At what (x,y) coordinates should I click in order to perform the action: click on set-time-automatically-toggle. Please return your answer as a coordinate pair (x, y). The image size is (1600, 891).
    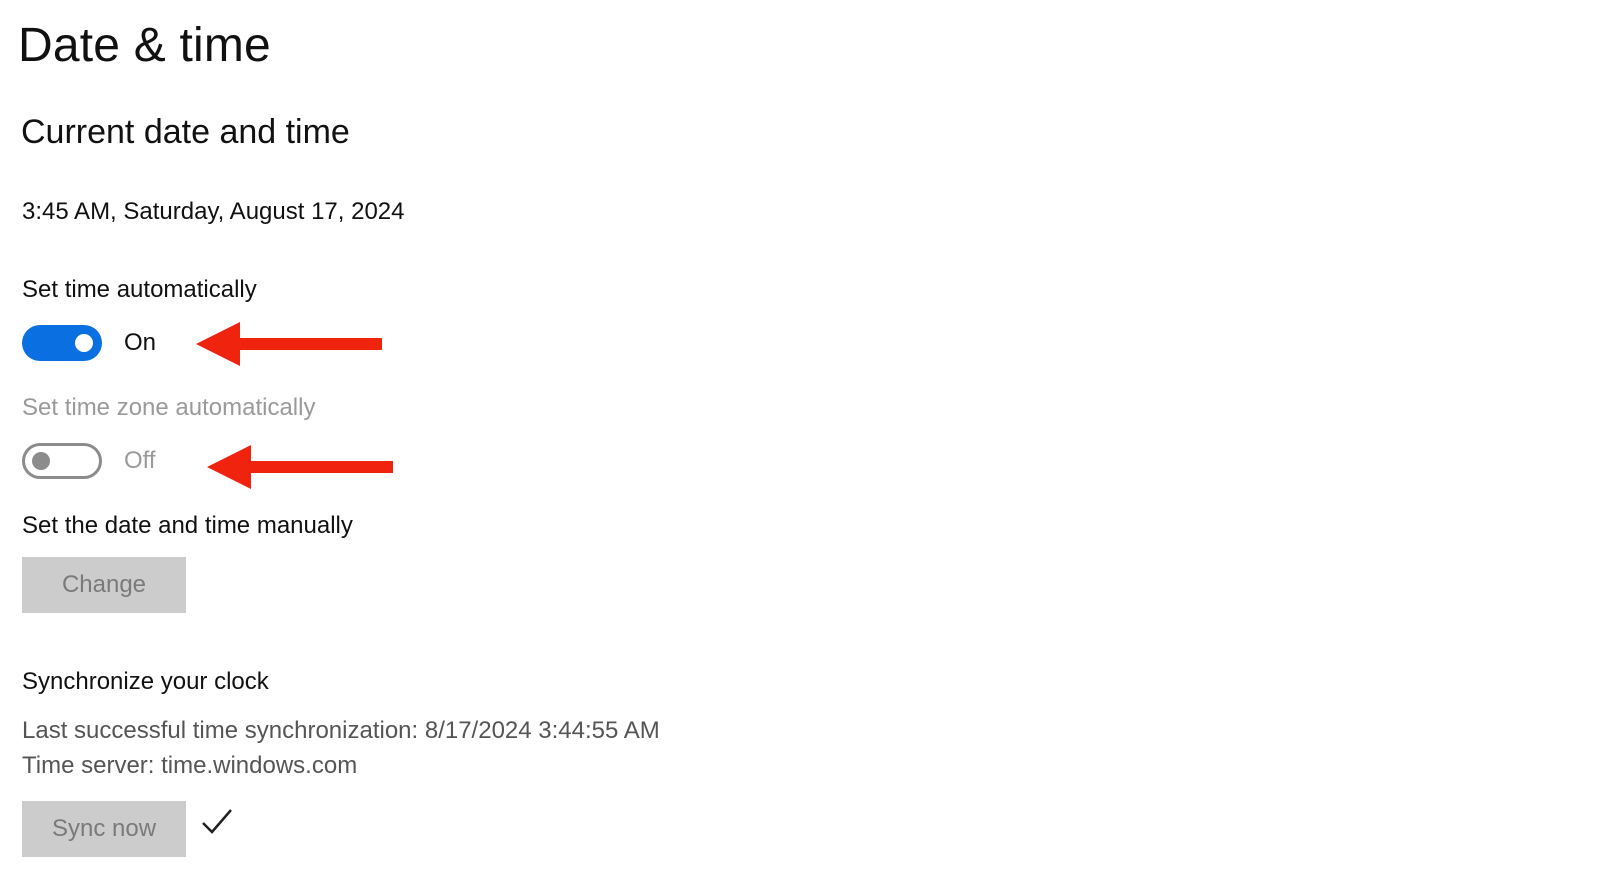
    Looking at the image, I should click on (62, 343).